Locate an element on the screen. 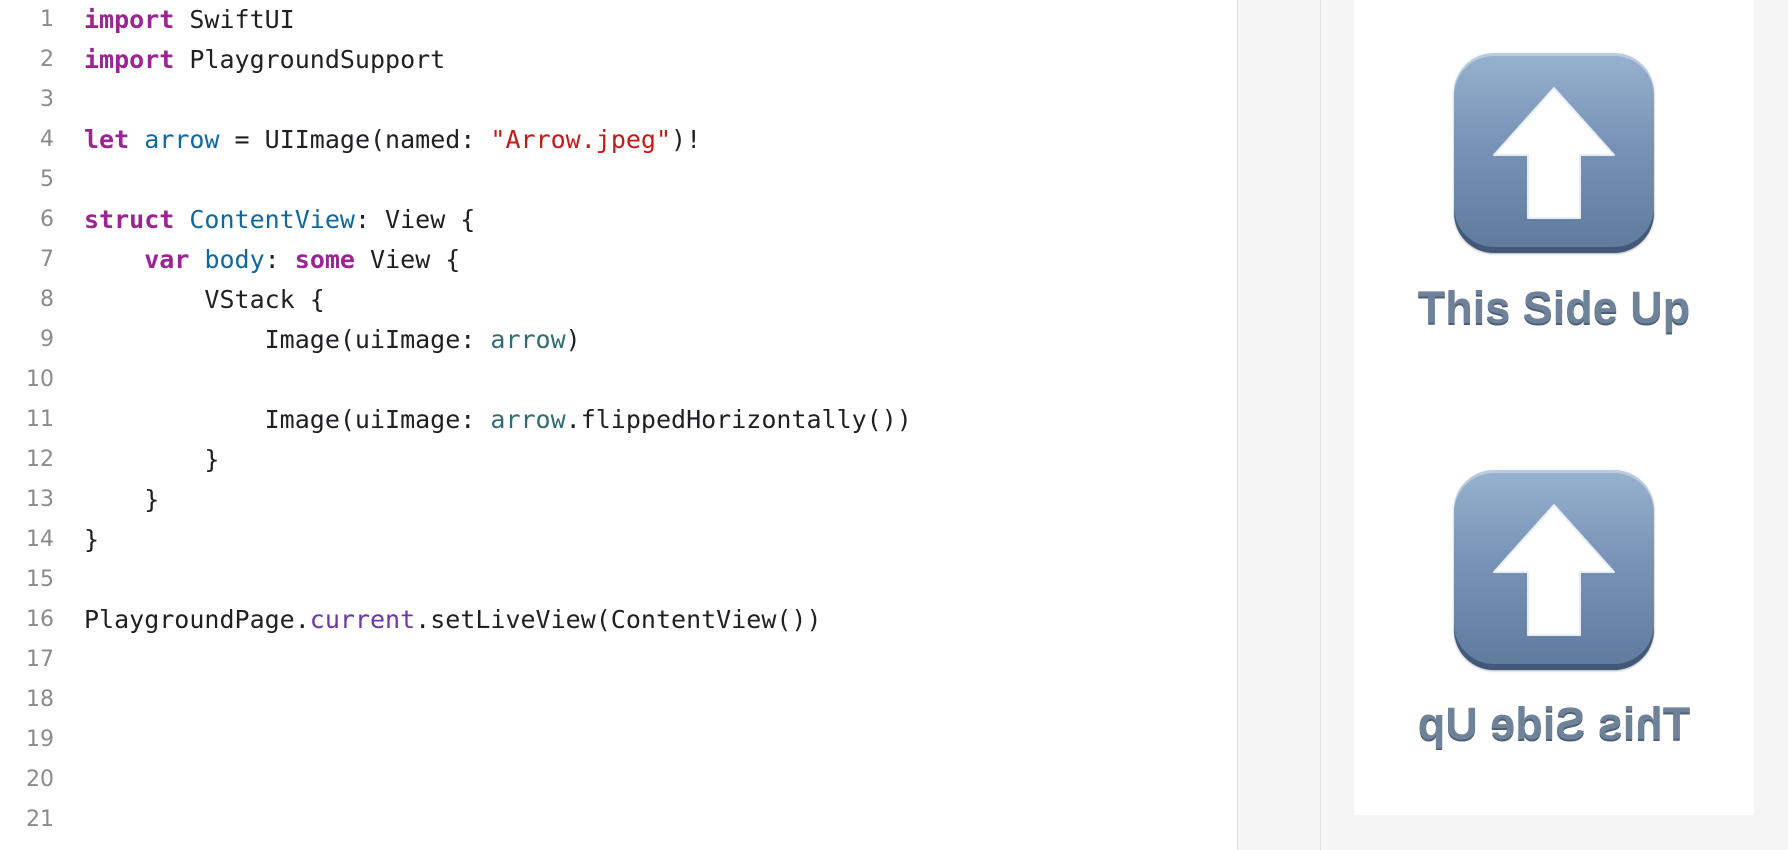 The height and width of the screenshot is (850, 1788). line-number: 2 is located at coordinates (47, 59).